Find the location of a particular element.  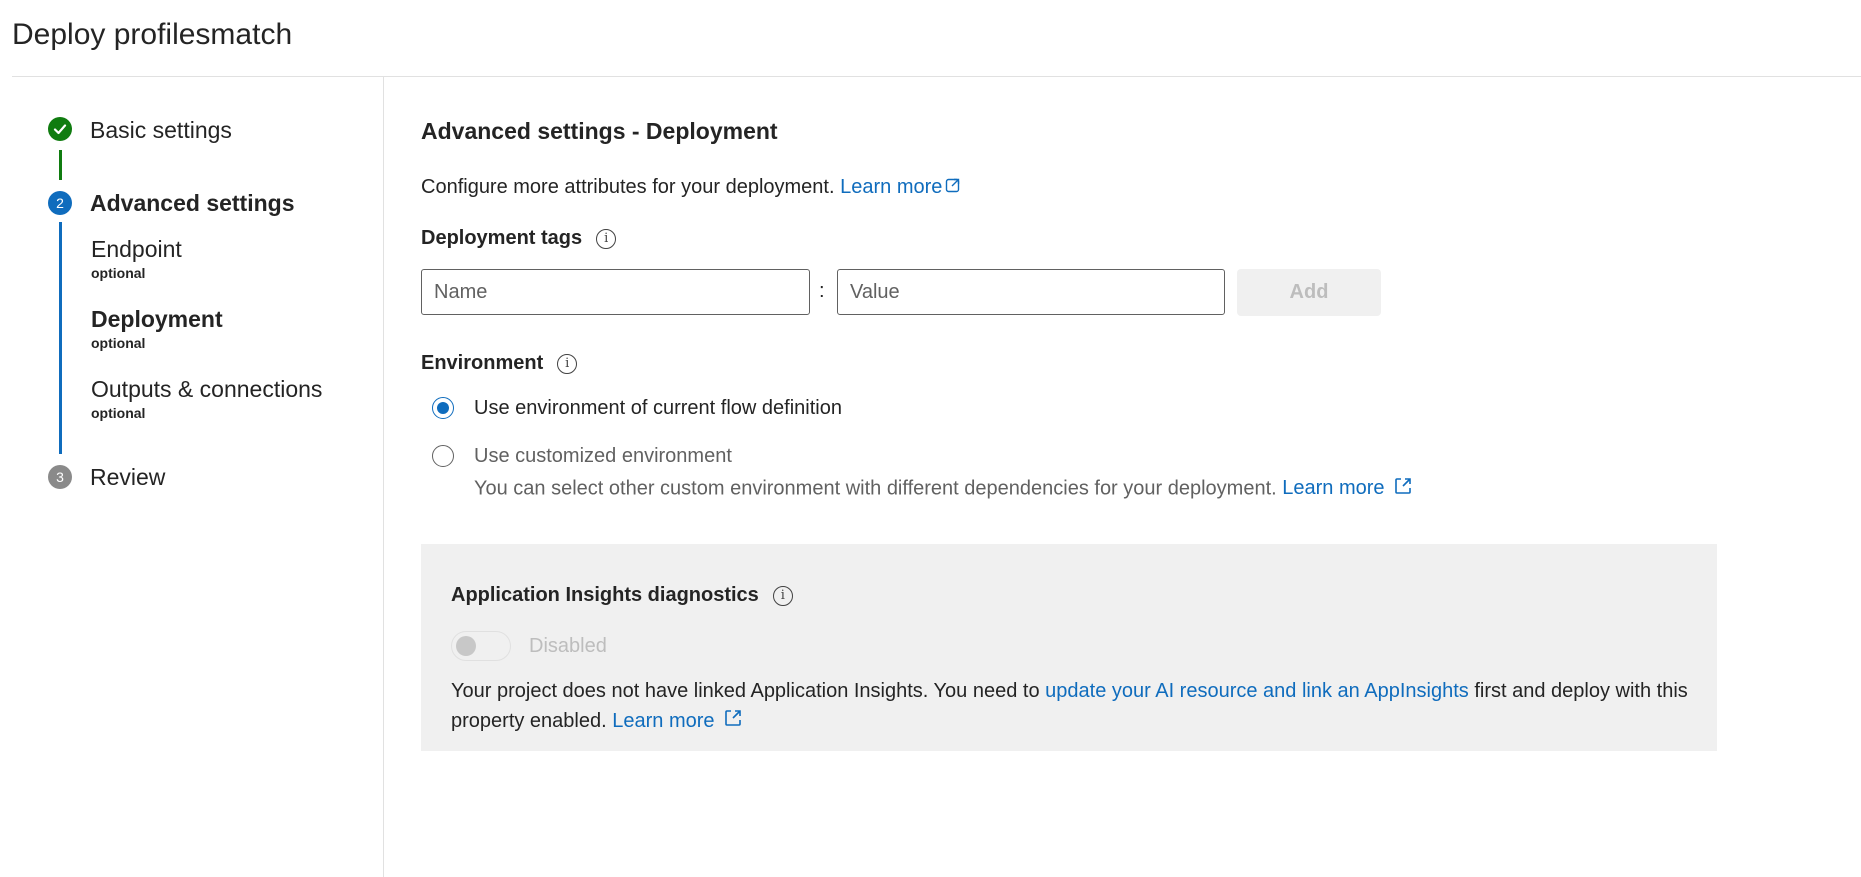

section-title: Advanced settings - Deployment is located at coordinates (599, 131).